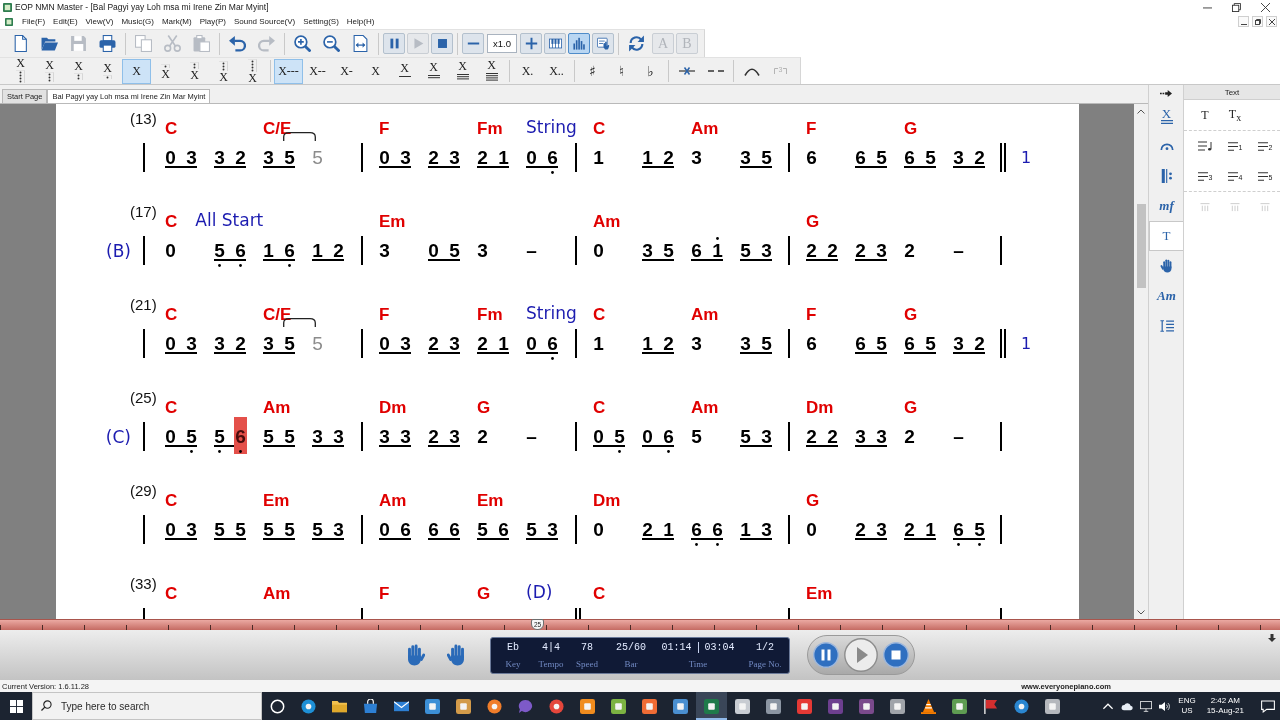 The width and height of the screenshot is (1280, 720). What do you see at coordinates (1141, 612) in the screenshot?
I see `scroll-down-icon` at bounding box center [1141, 612].